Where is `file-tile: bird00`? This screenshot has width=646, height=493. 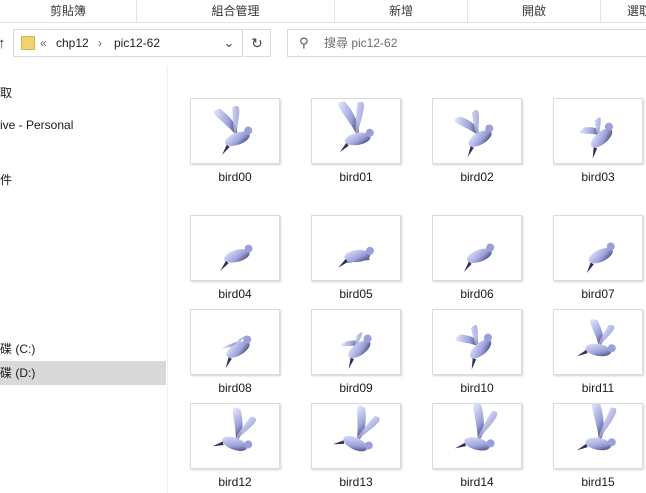
file-tile: bird00 is located at coordinates (236, 141).